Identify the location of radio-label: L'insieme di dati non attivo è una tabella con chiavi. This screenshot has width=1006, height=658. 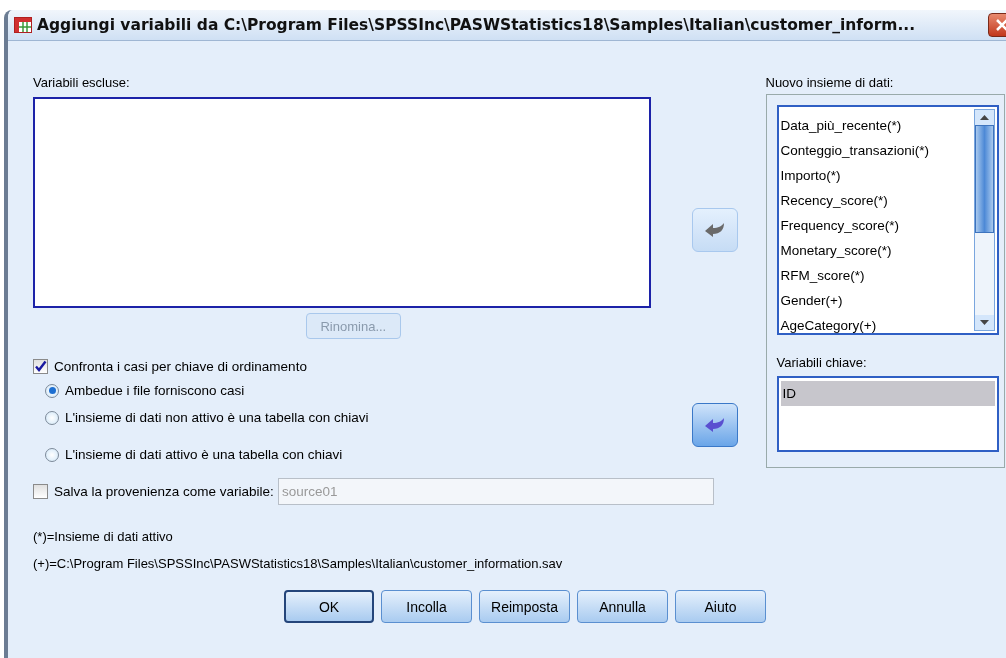
(217, 417).